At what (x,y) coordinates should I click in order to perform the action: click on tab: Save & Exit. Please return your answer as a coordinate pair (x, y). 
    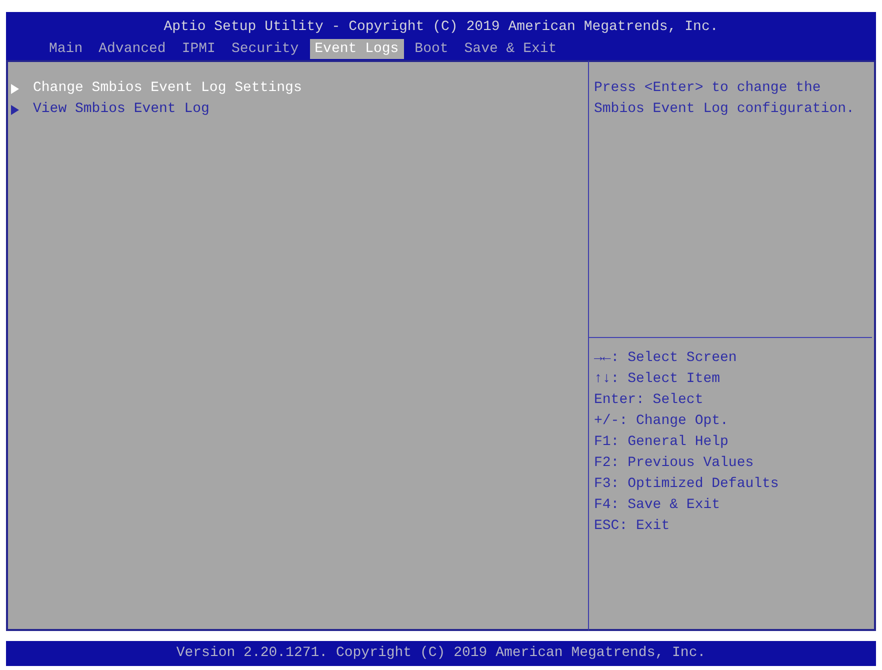
    Looking at the image, I should click on (510, 48).